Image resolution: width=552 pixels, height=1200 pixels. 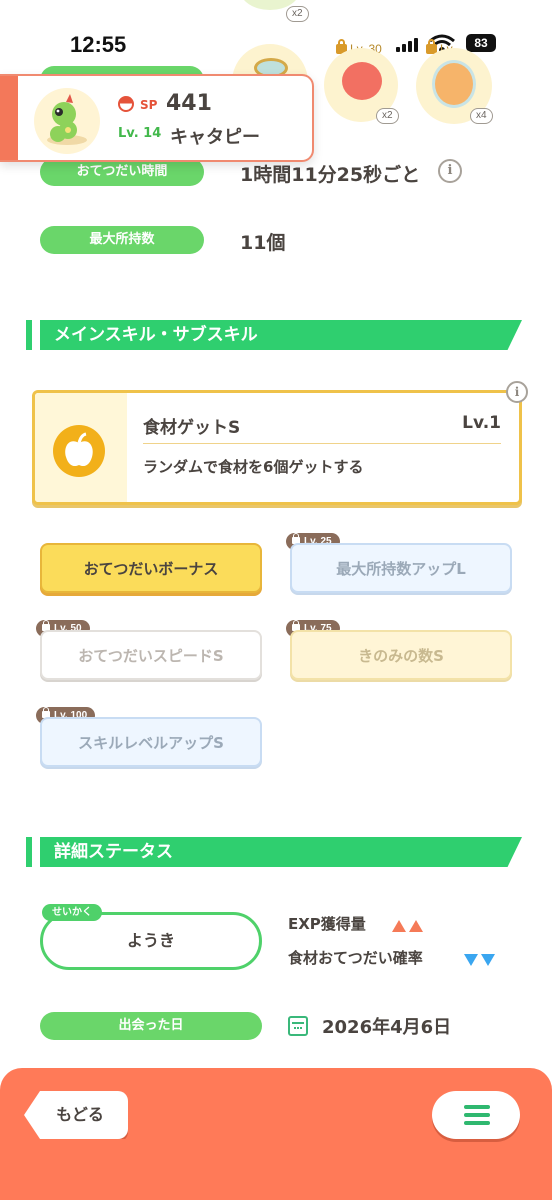 I want to click on back-button: もどる, so click(x=76, y=1115).